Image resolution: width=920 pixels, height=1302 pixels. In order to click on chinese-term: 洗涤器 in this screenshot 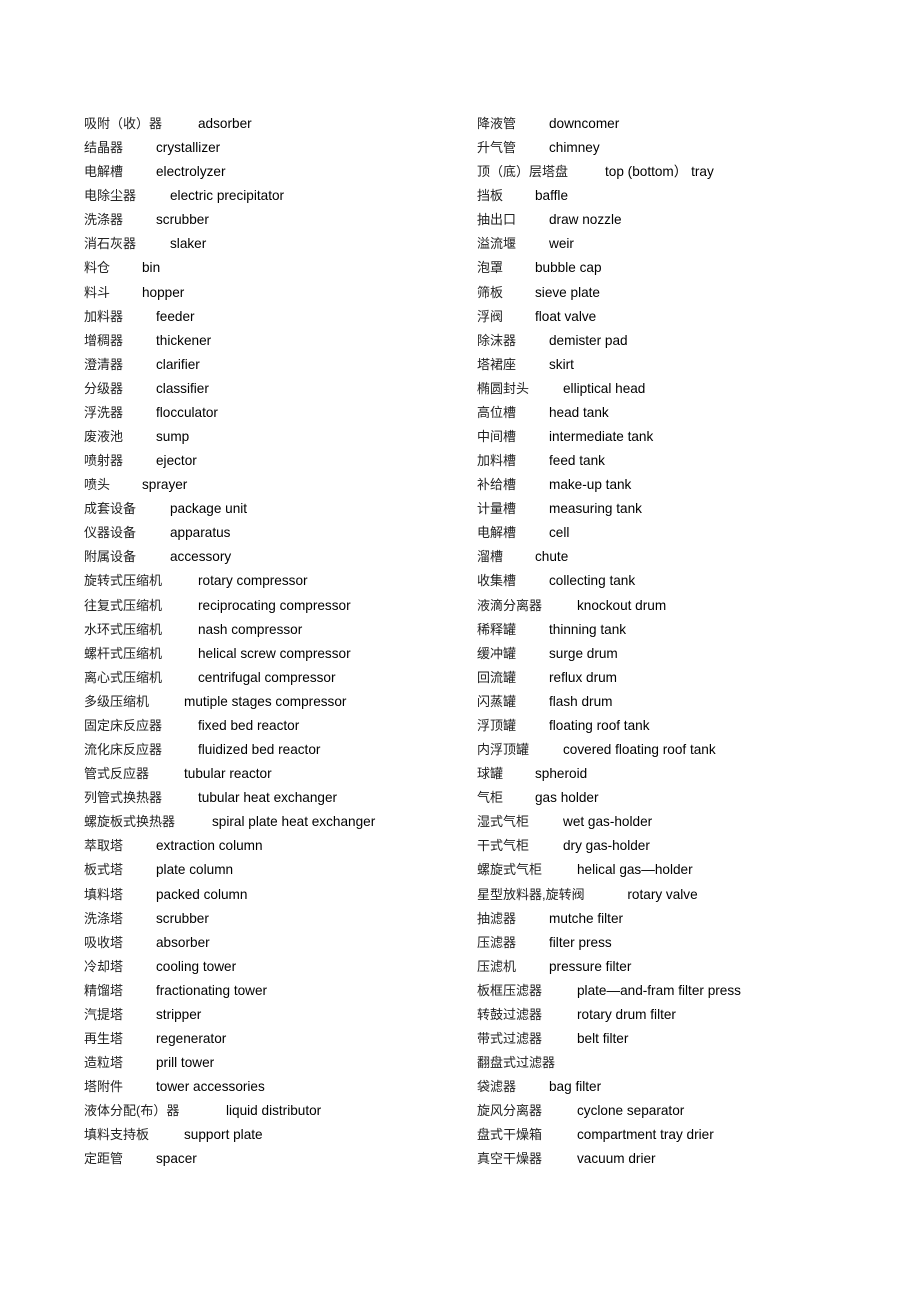, I will do `click(104, 220)`.